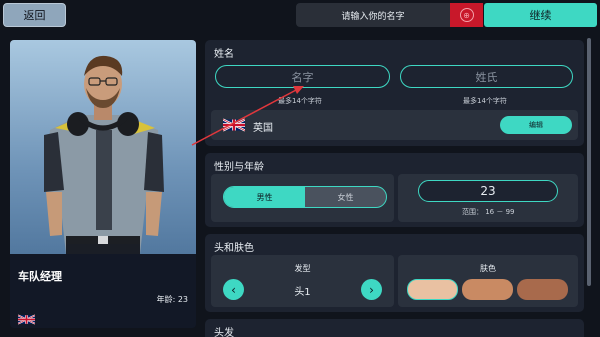 This screenshot has width=600, height=337. I want to click on last-name-input: 姓氏, so click(486, 76).